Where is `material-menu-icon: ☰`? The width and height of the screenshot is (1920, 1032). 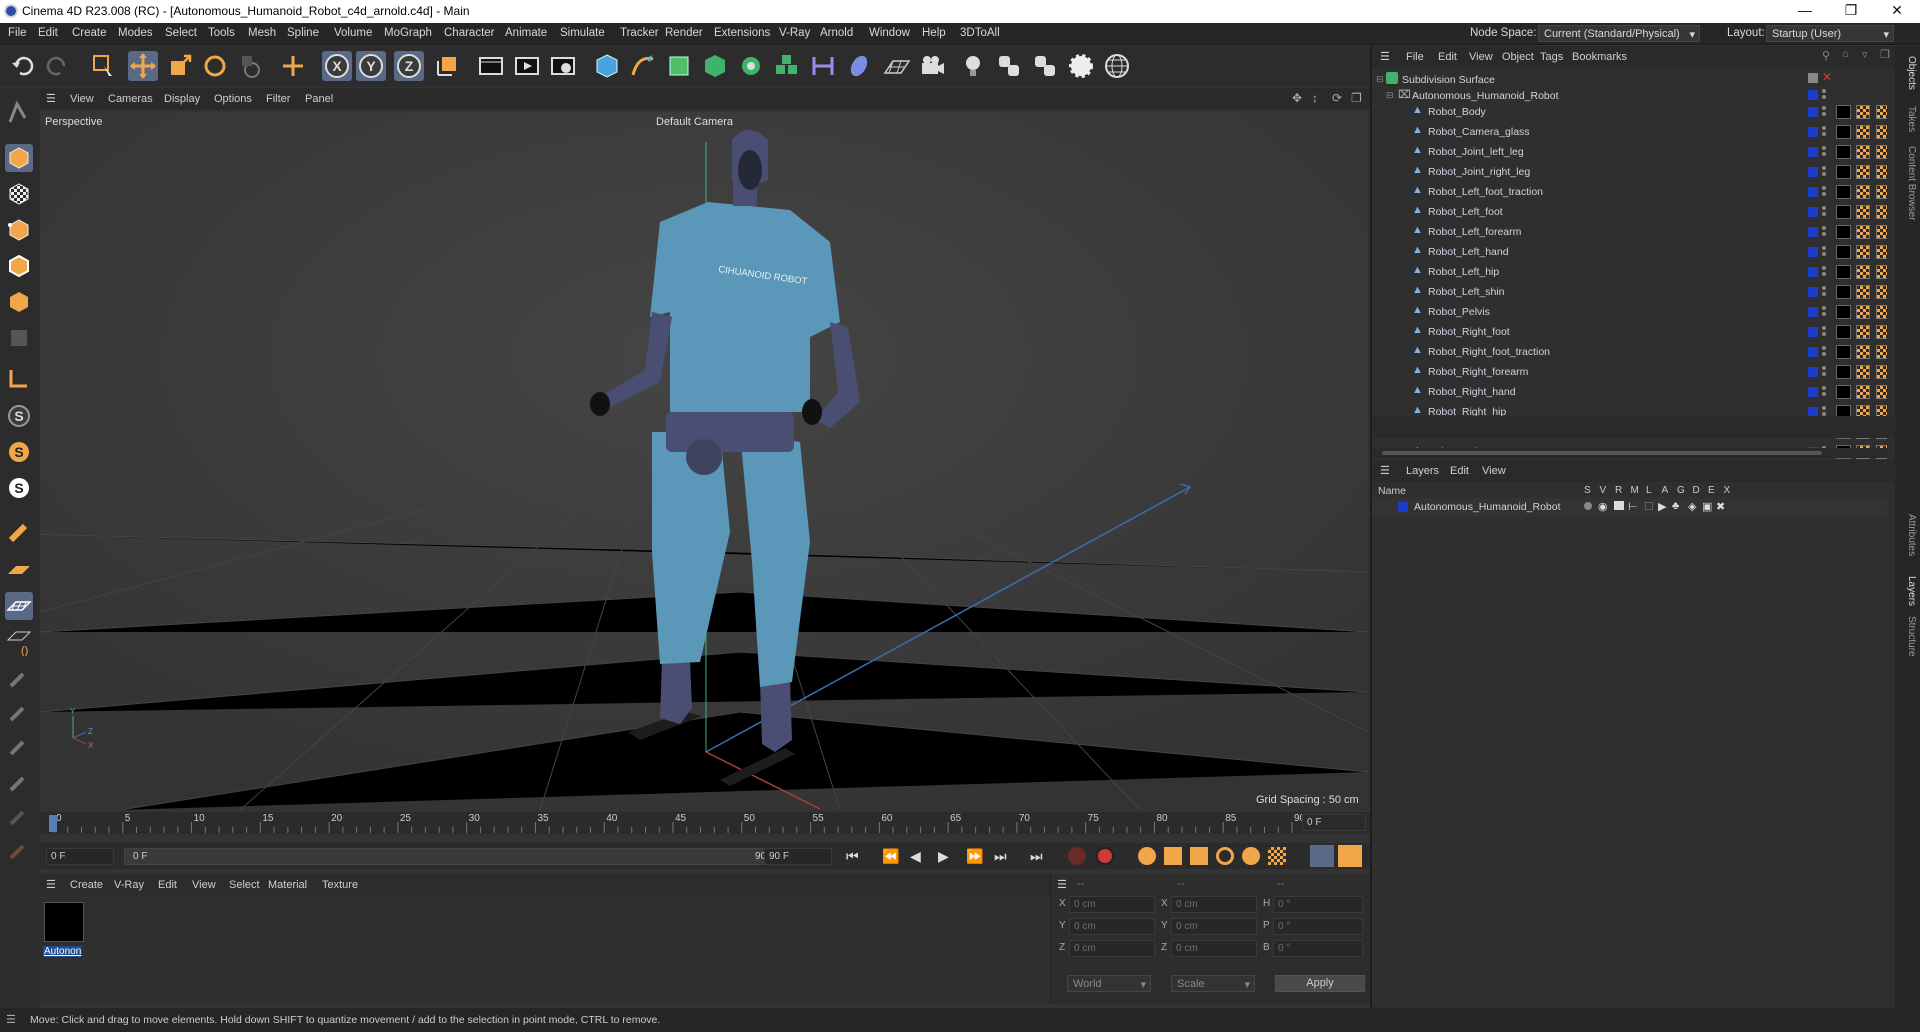
material-menu-icon: ☰ is located at coordinates (51, 884).